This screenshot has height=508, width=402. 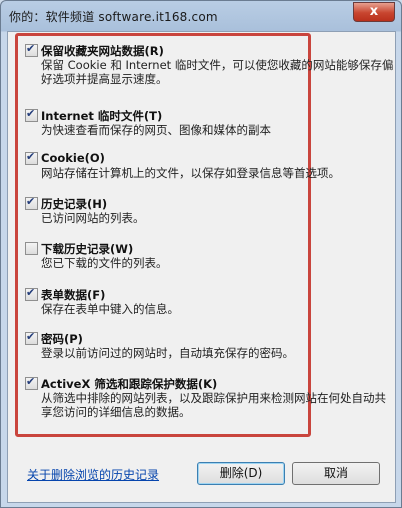 I want to click on option-description: 网站存储在计算机上的文件，以保存如登录信息等首选项。, so click(x=190, y=173).